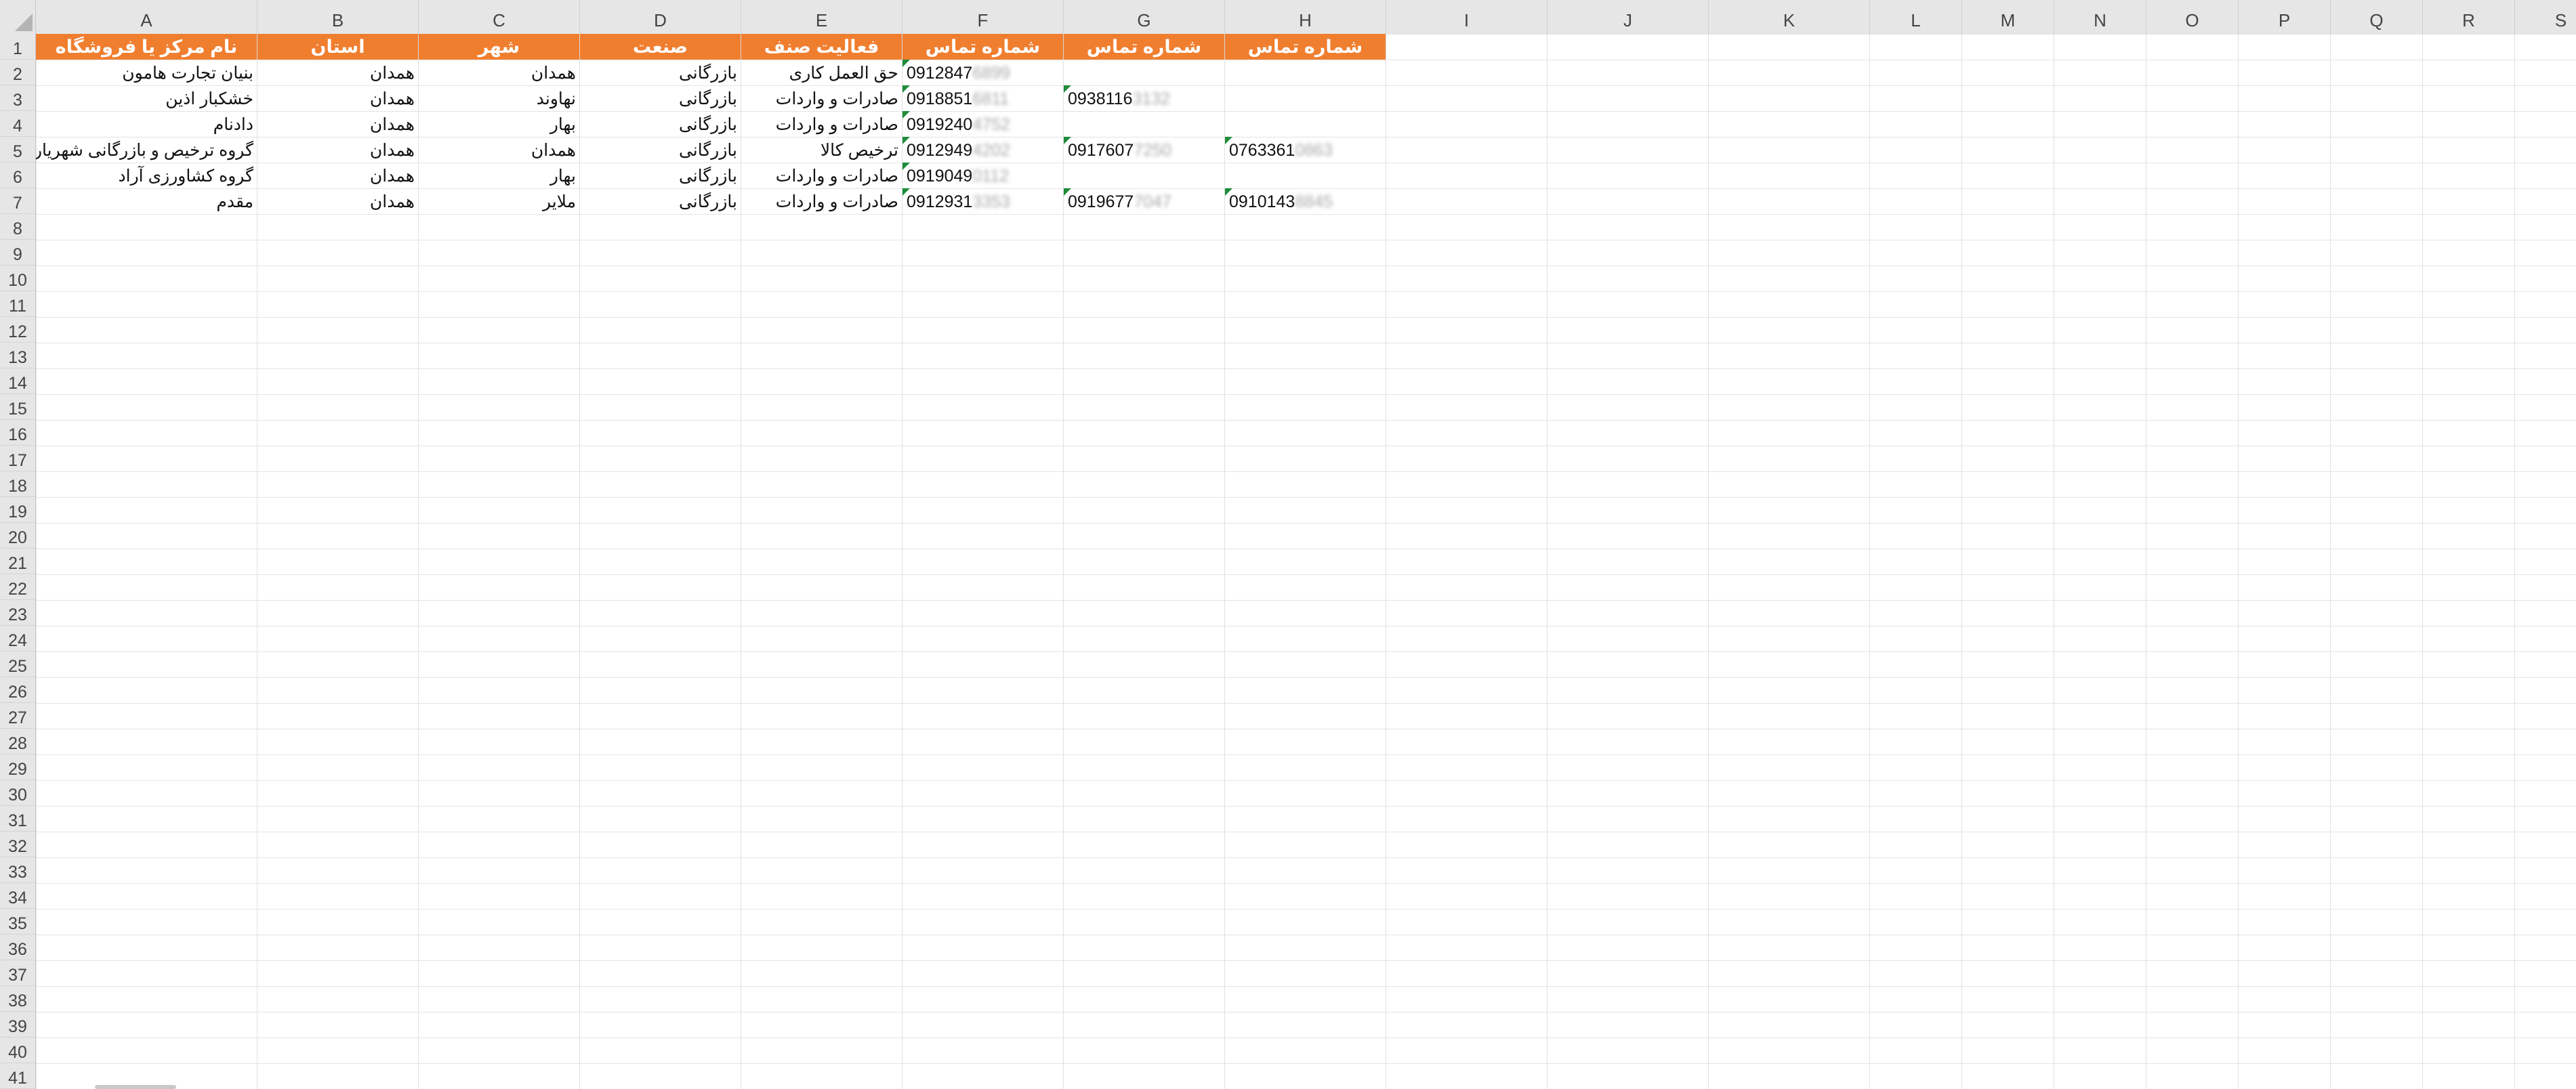  Describe the element at coordinates (17, 510) in the screenshot. I see `row-header-19: 19` at that location.